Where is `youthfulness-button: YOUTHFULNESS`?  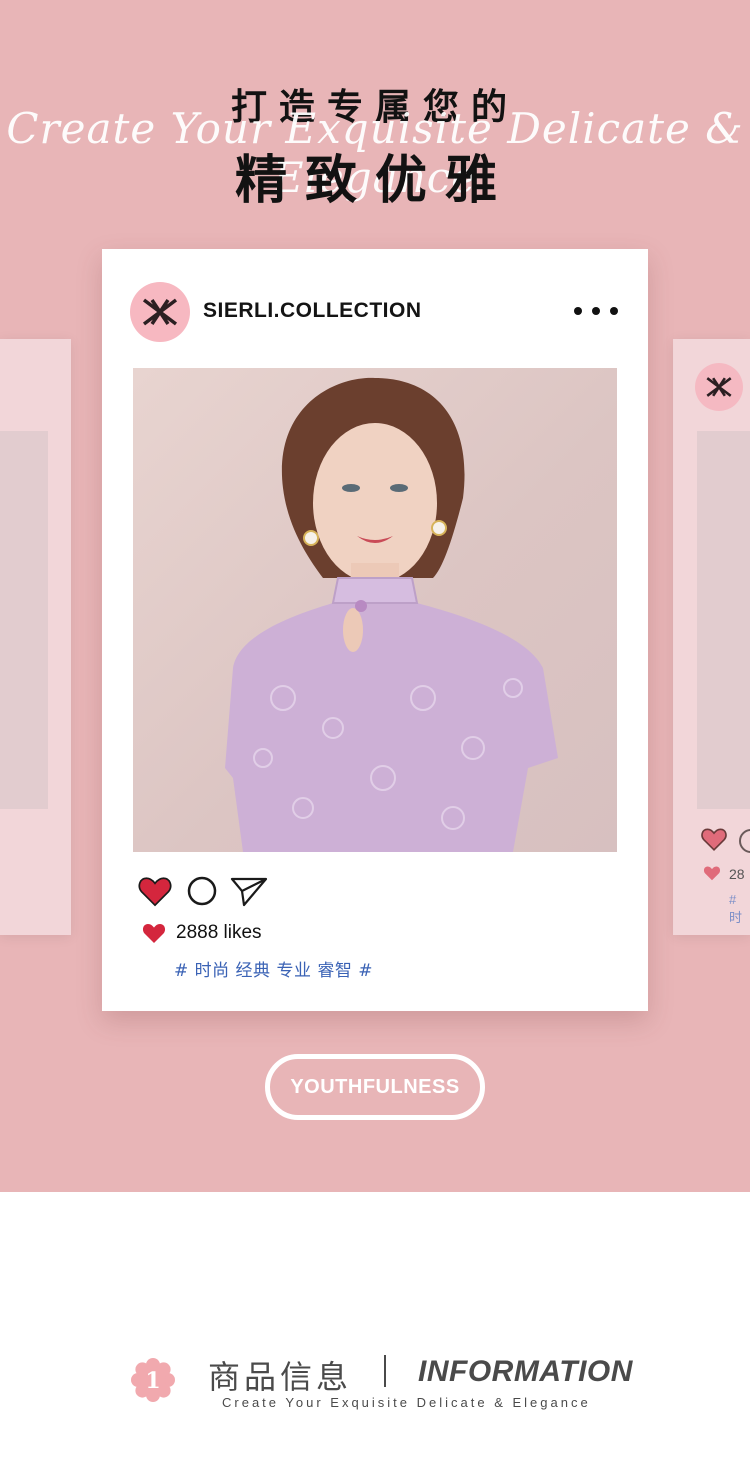 youthfulness-button: YOUTHFULNESS is located at coordinates (375, 1087).